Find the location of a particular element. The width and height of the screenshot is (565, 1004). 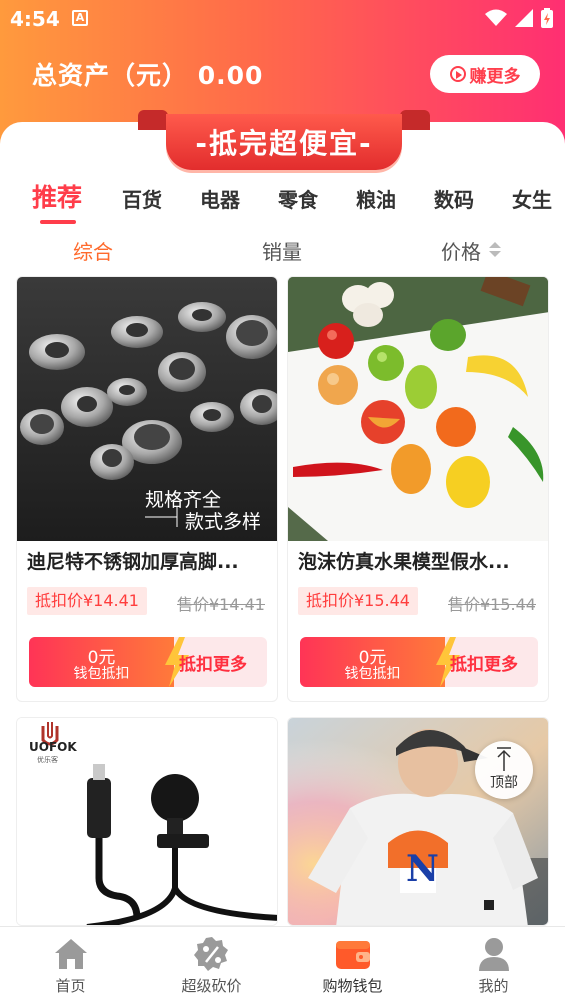

shirt-print-letter: N is located at coordinates (422, 869).